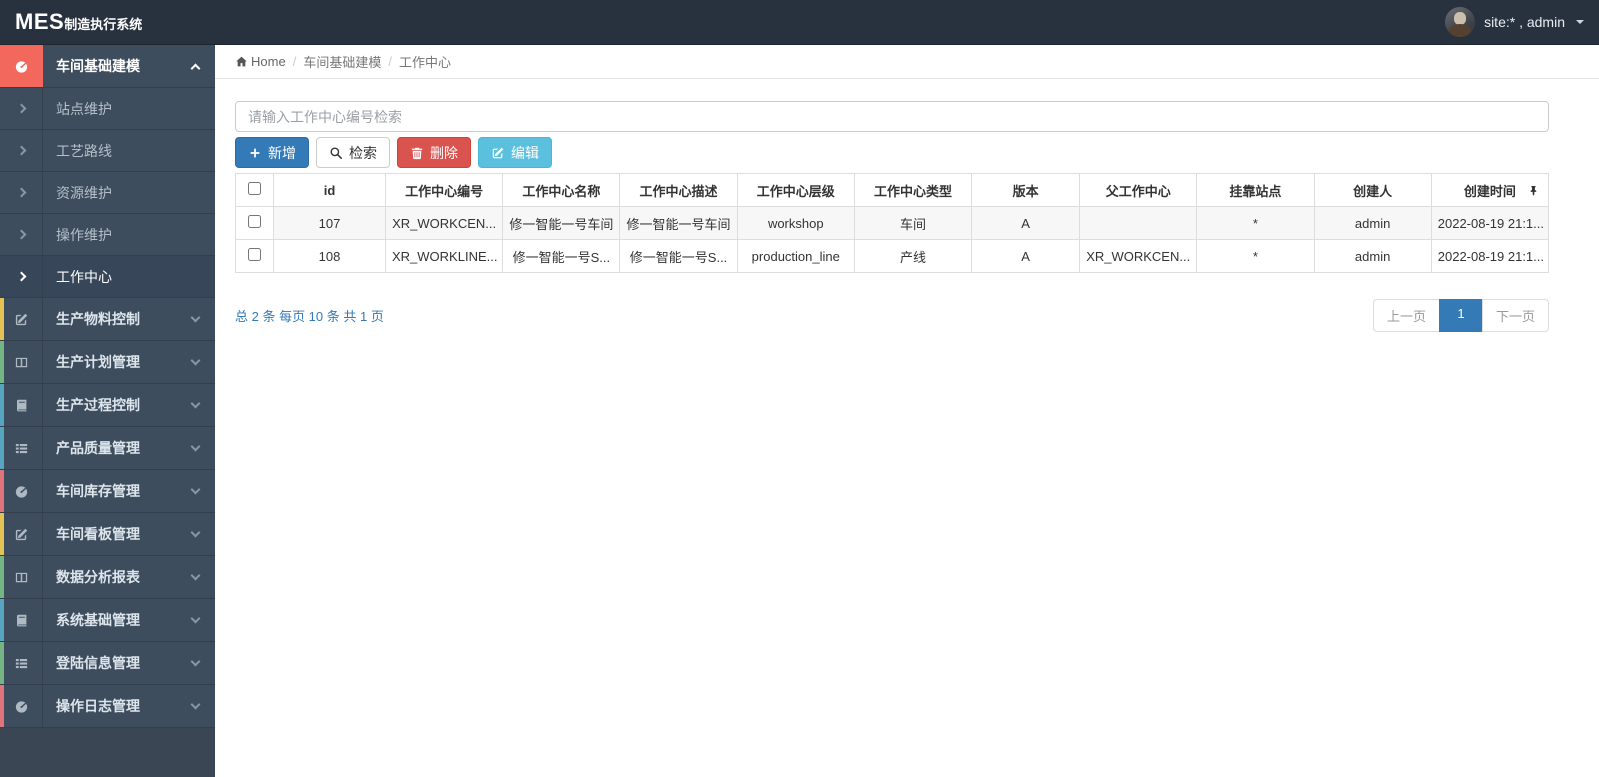 Image resolution: width=1599 pixels, height=777 pixels. I want to click on sidebar-item-analysis-reports: 数据分析报表, so click(107, 577).